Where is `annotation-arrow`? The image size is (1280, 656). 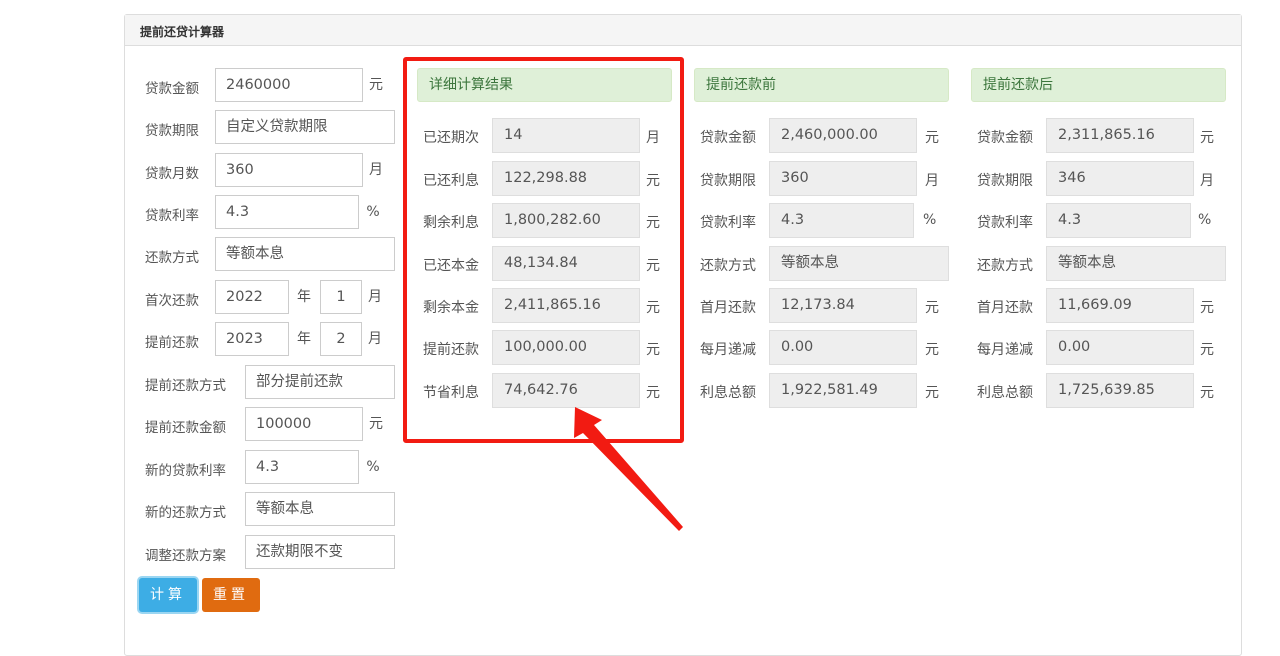 annotation-arrow is located at coordinates (628, 469).